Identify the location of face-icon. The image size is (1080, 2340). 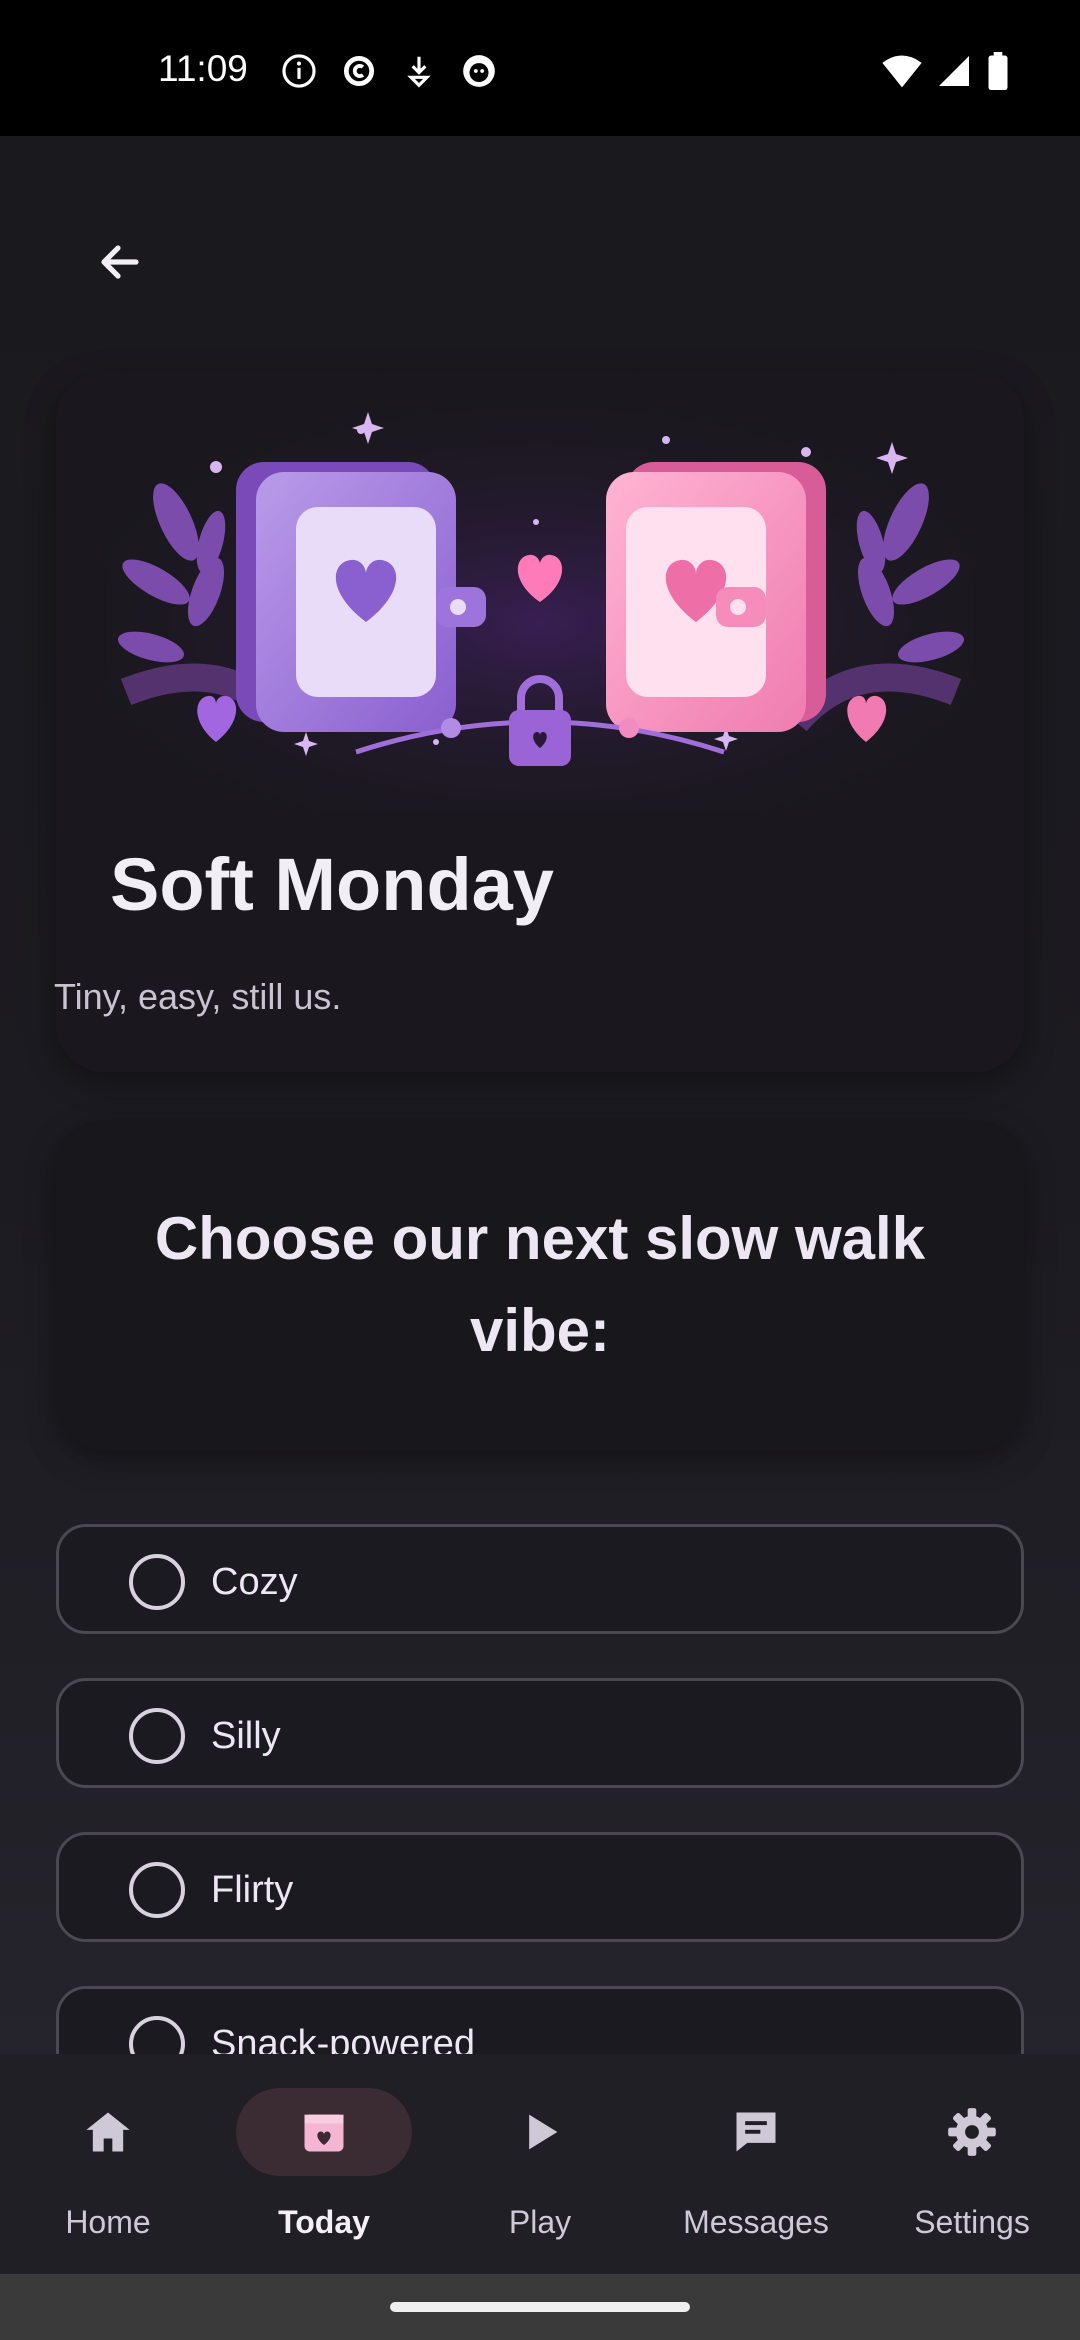
(479, 71).